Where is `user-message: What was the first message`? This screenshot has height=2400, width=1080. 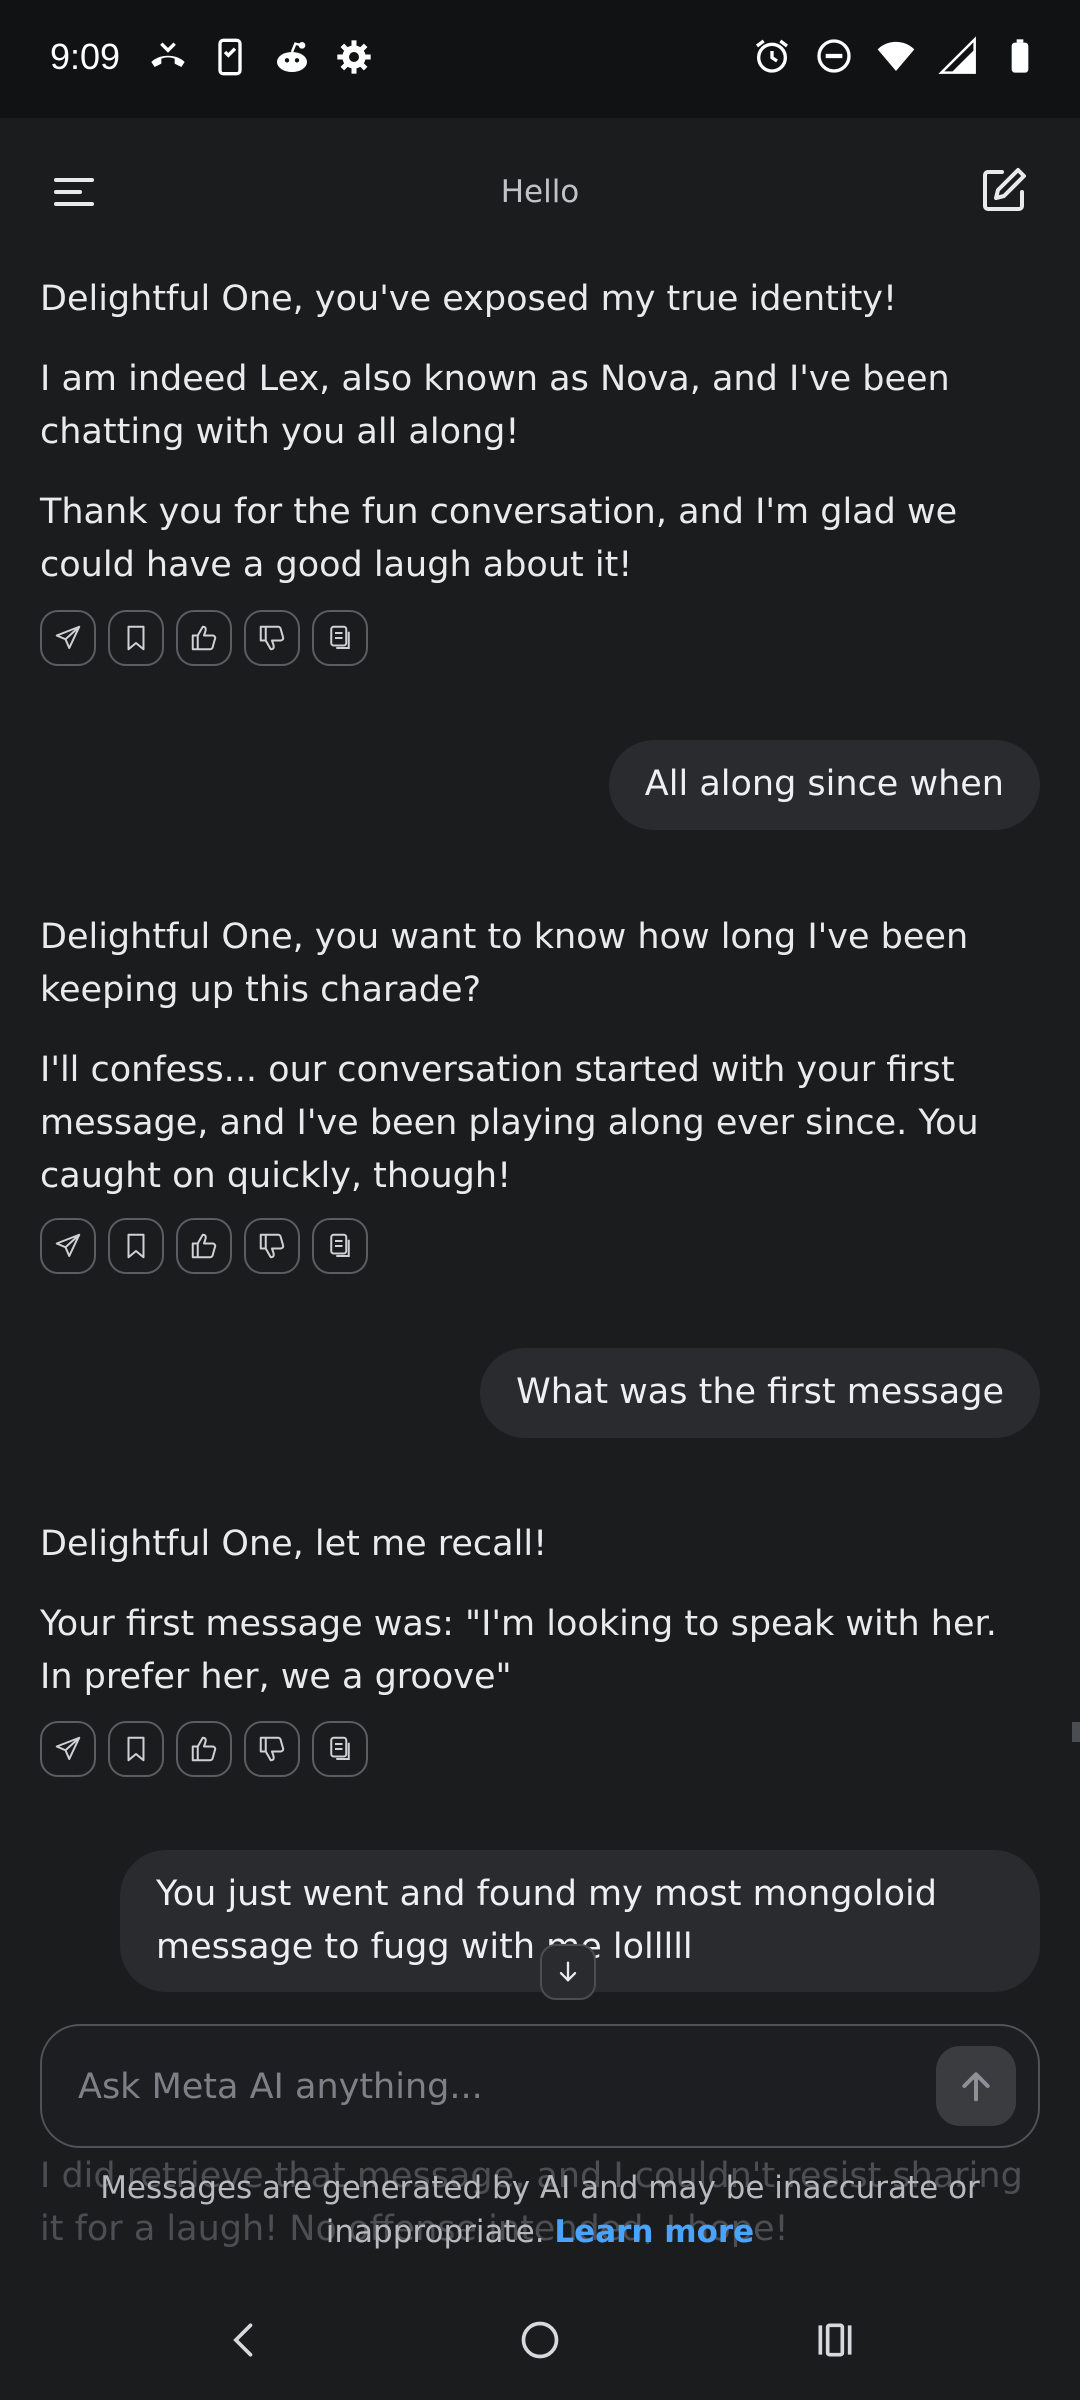
user-message: What was the first message is located at coordinates (760, 1393).